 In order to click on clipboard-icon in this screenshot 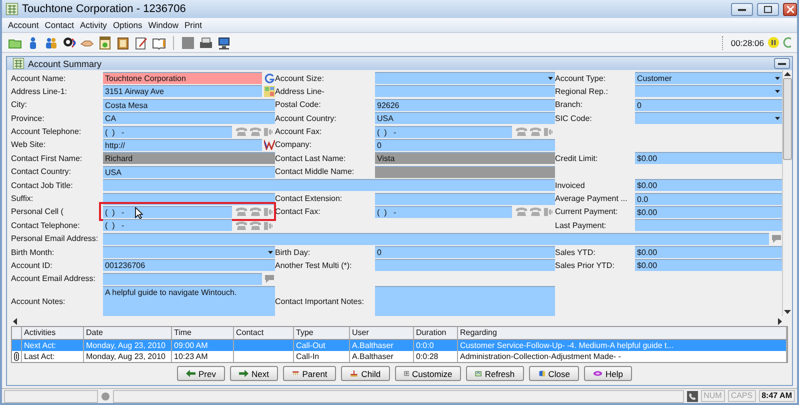, I will do `click(123, 43)`.